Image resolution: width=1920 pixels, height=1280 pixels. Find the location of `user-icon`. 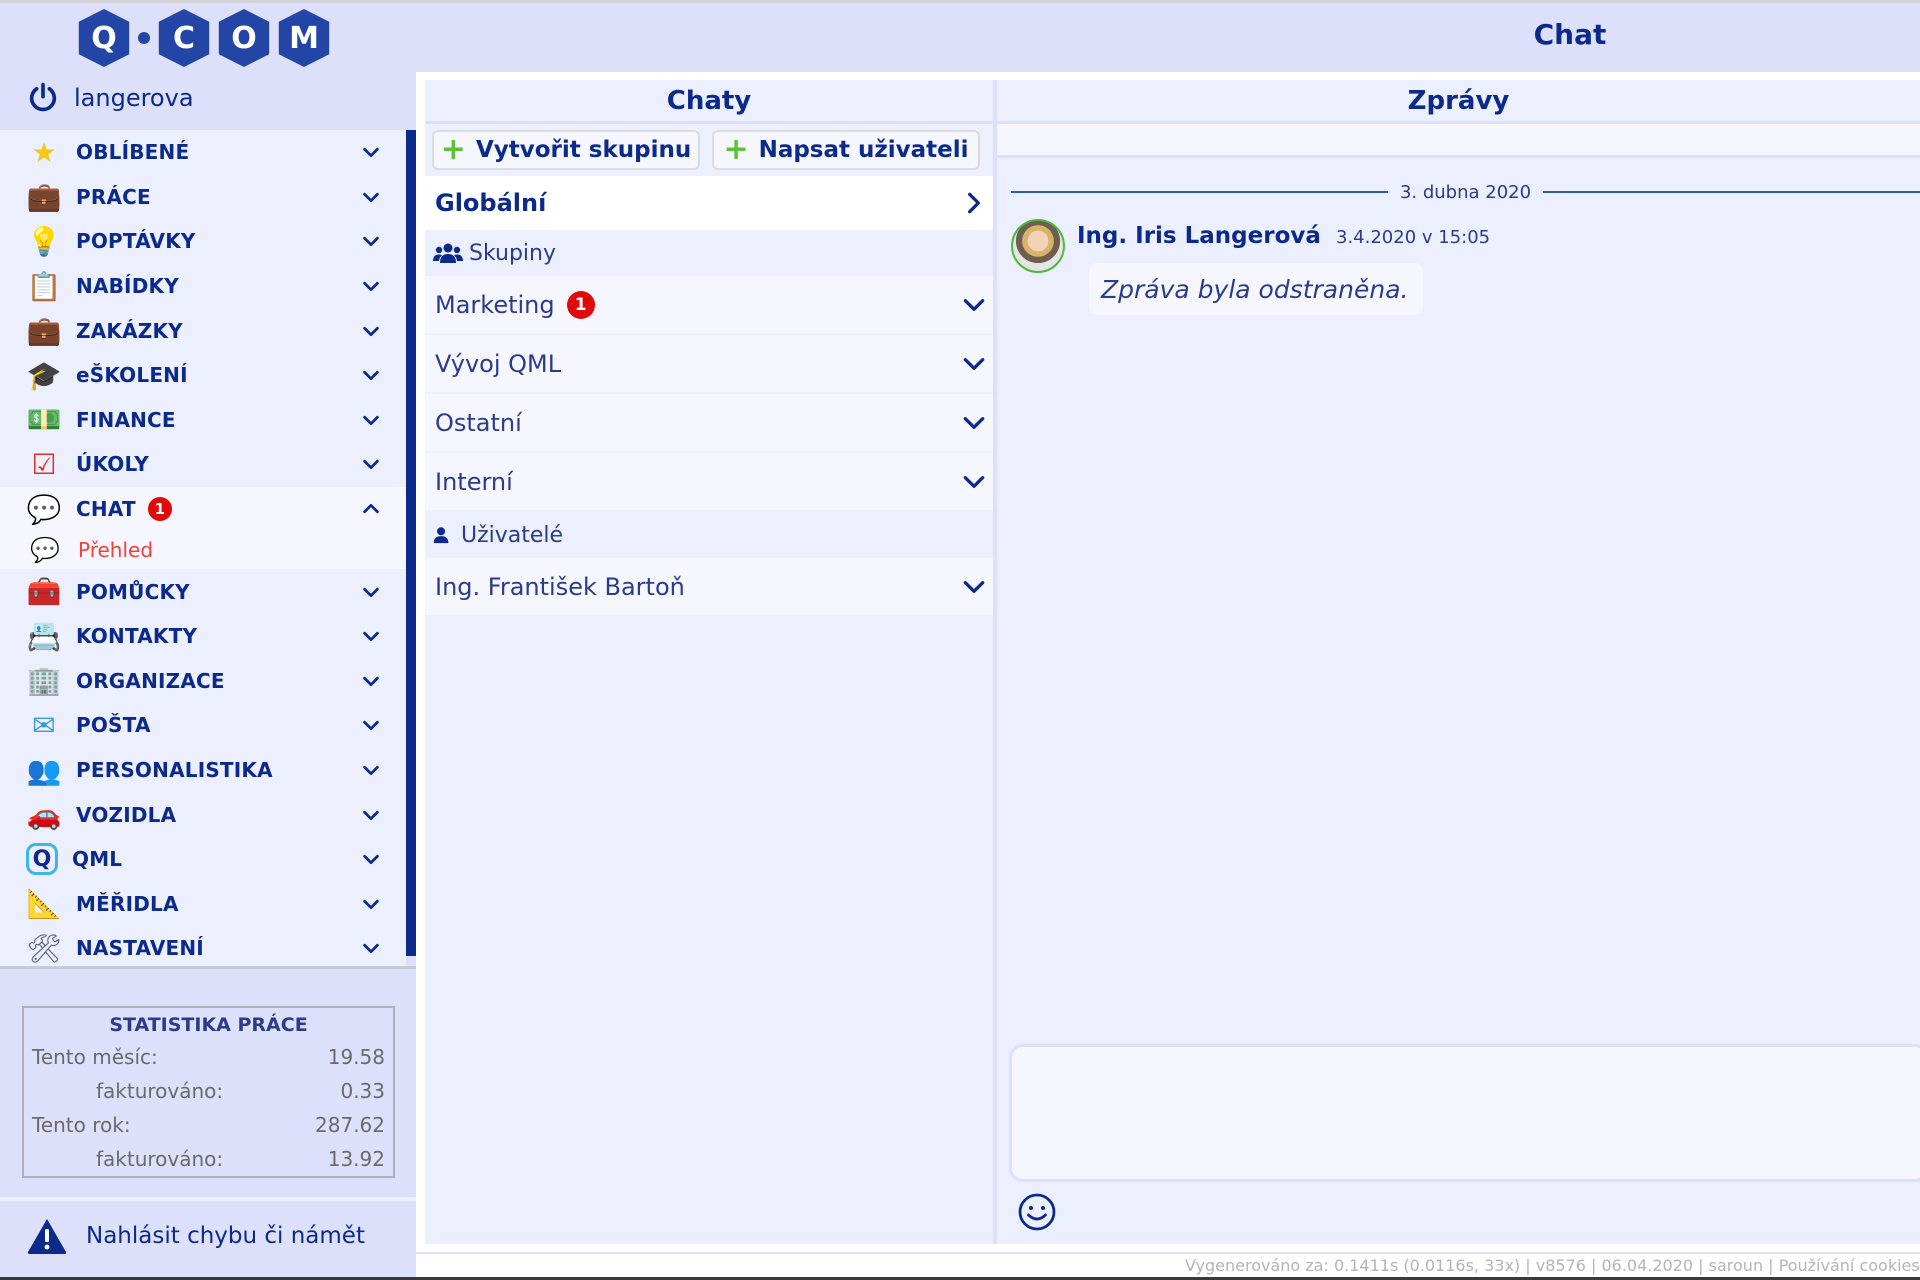

user-icon is located at coordinates (441, 535).